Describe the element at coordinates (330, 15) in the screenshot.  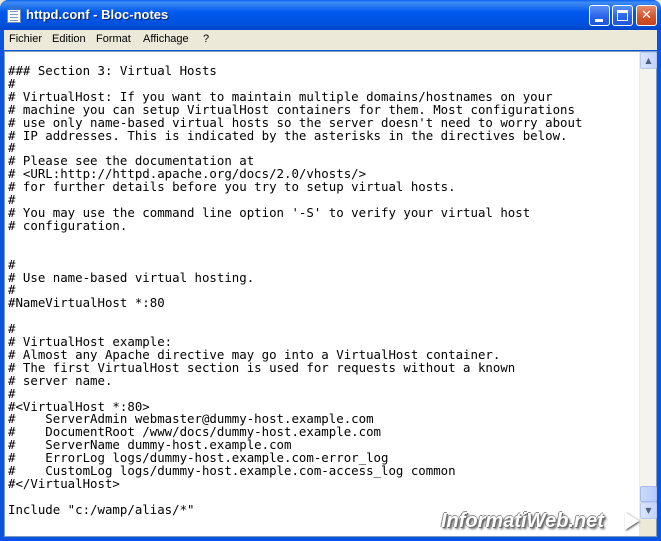
I see `title-bar: httpd.conf - Bloc-notes ✕` at that location.